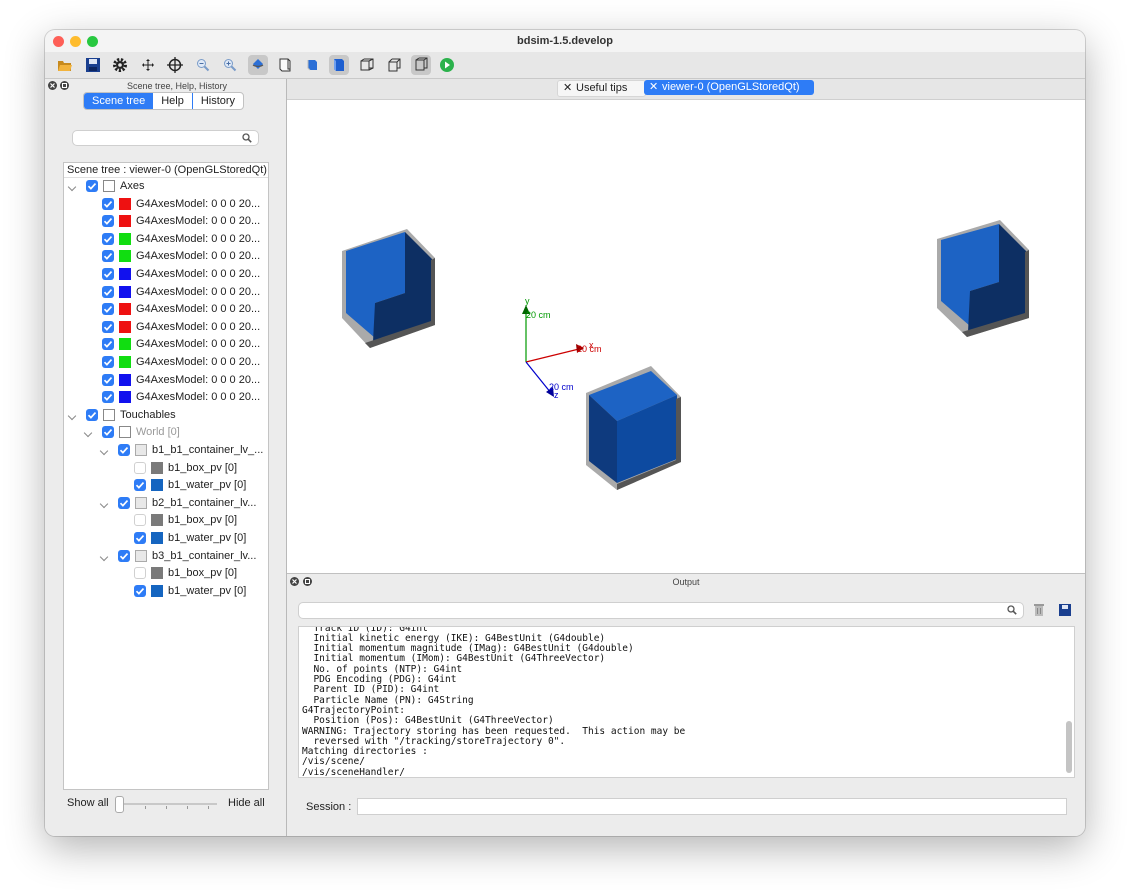  What do you see at coordinates (421, 65) in the screenshot?
I see `wireframe-icon` at bounding box center [421, 65].